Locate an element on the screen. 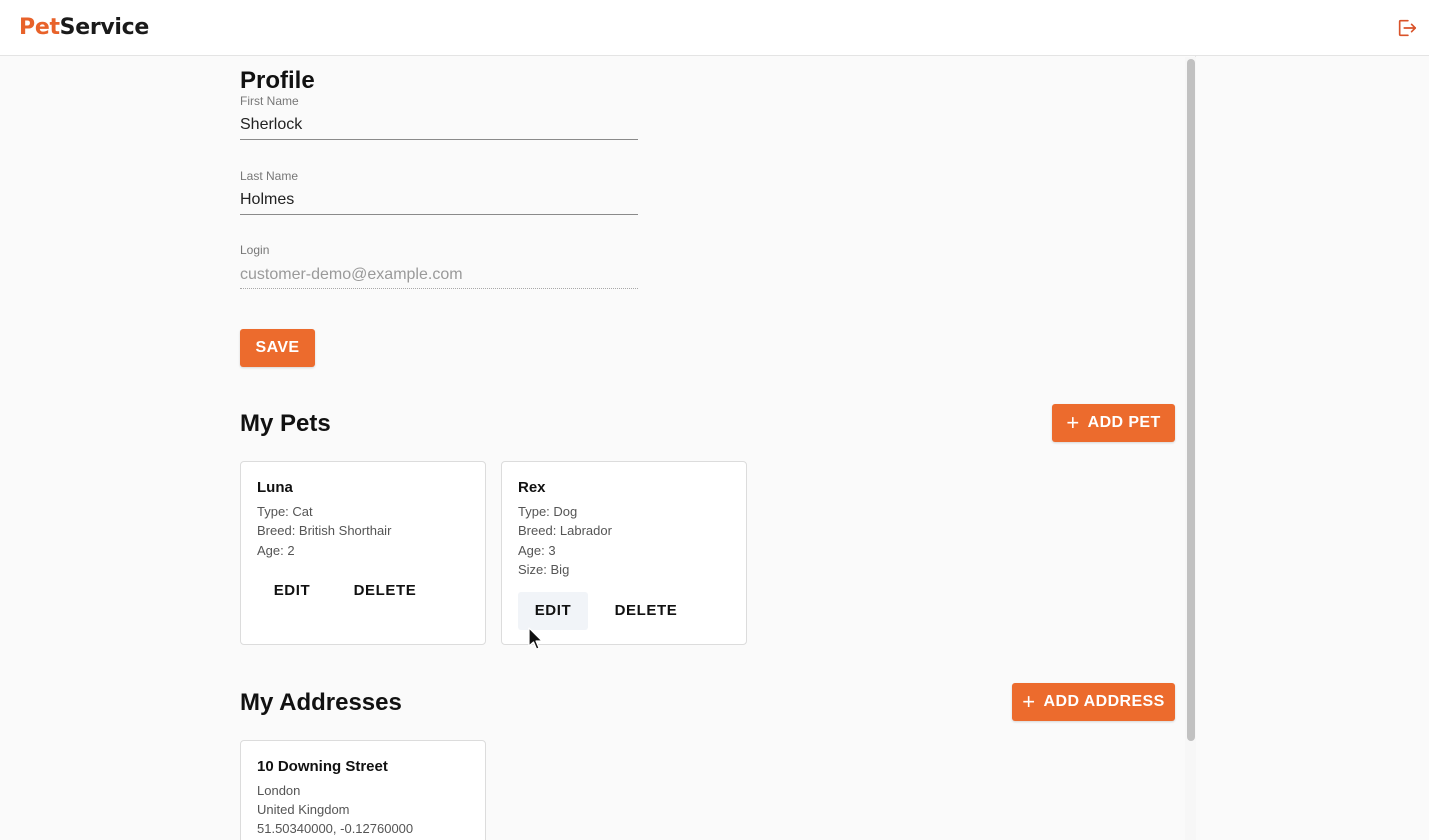 Image resolution: width=1429 pixels, height=840 pixels. mouse-cursor-icon is located at coordinates (536, 639).